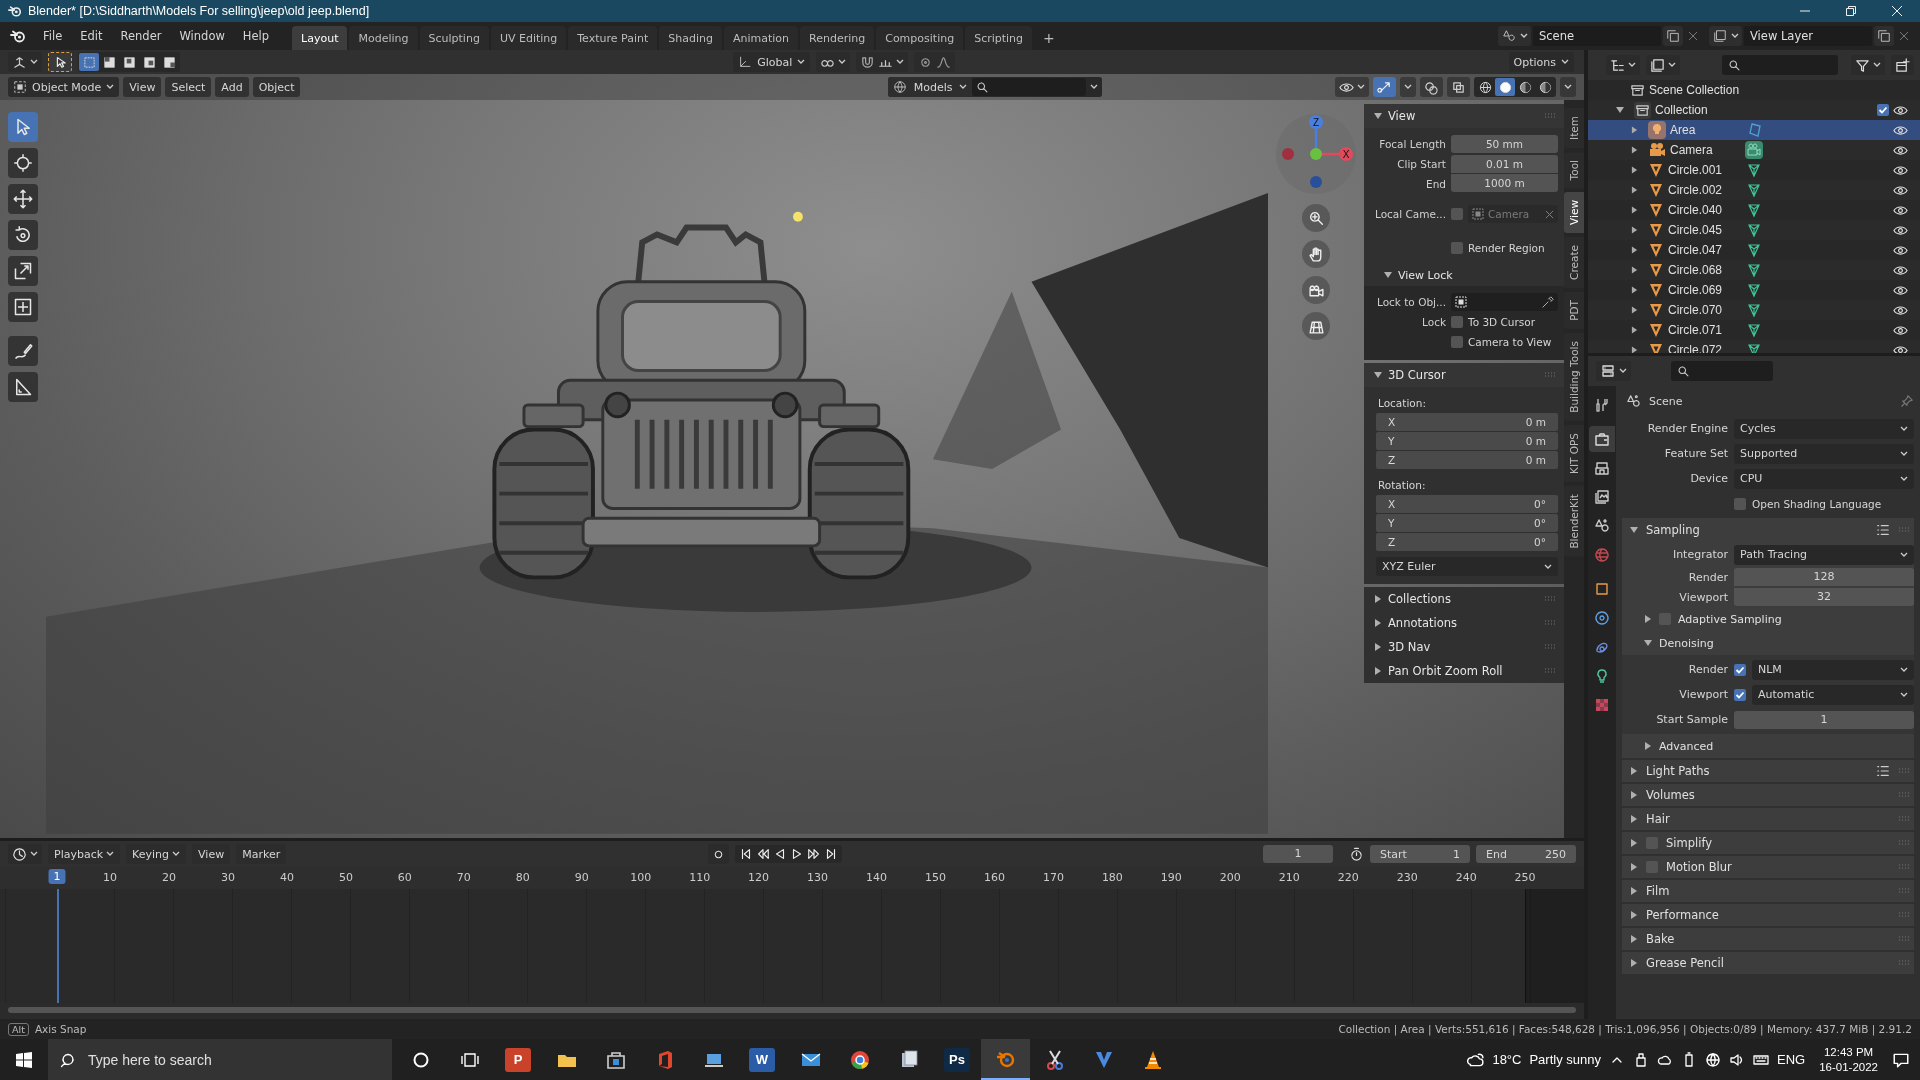  Describe the element at coordinates (23, 387) in the screenshot. I see `ruler-icon` at that location.